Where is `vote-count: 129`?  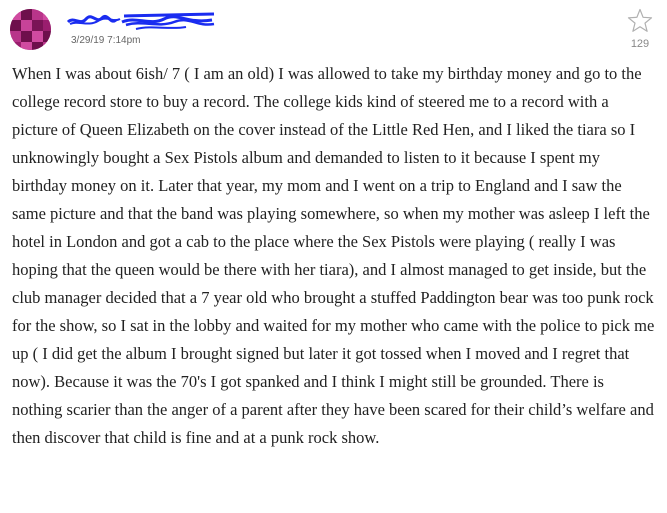
vote-count: 129 is located at coordinates (640, 44).